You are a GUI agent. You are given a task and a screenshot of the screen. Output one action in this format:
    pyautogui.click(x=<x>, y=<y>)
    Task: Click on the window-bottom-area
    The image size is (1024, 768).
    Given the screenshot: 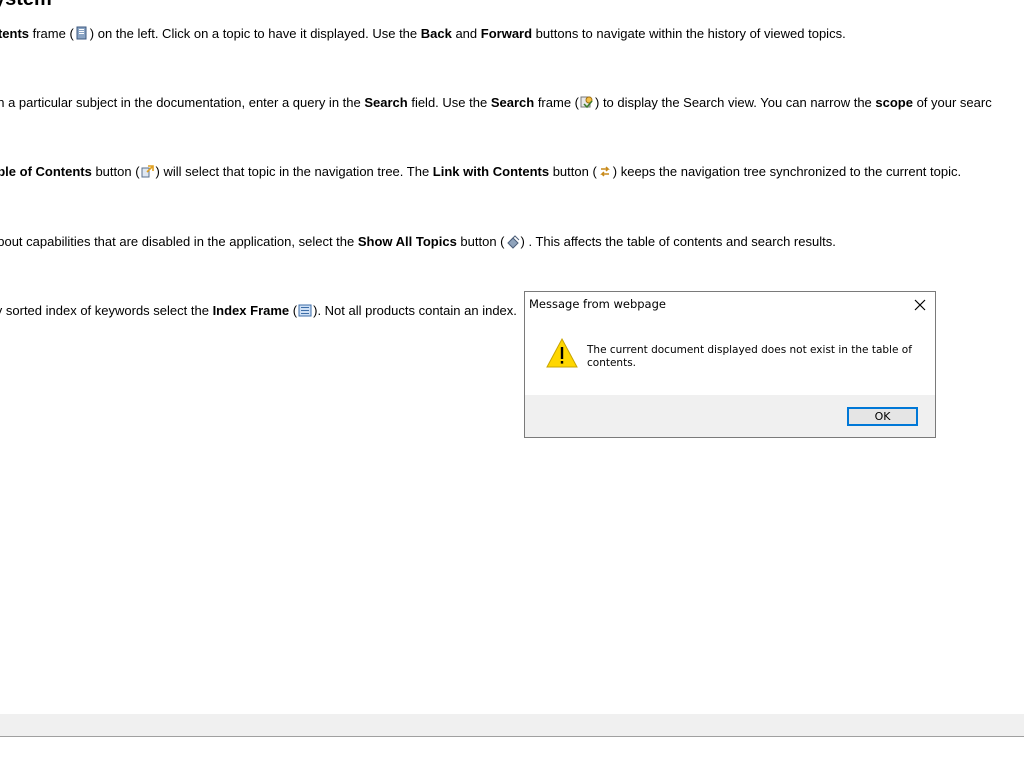 What is the action you would take?
    pyautogui.click(x=512, y=752)
    